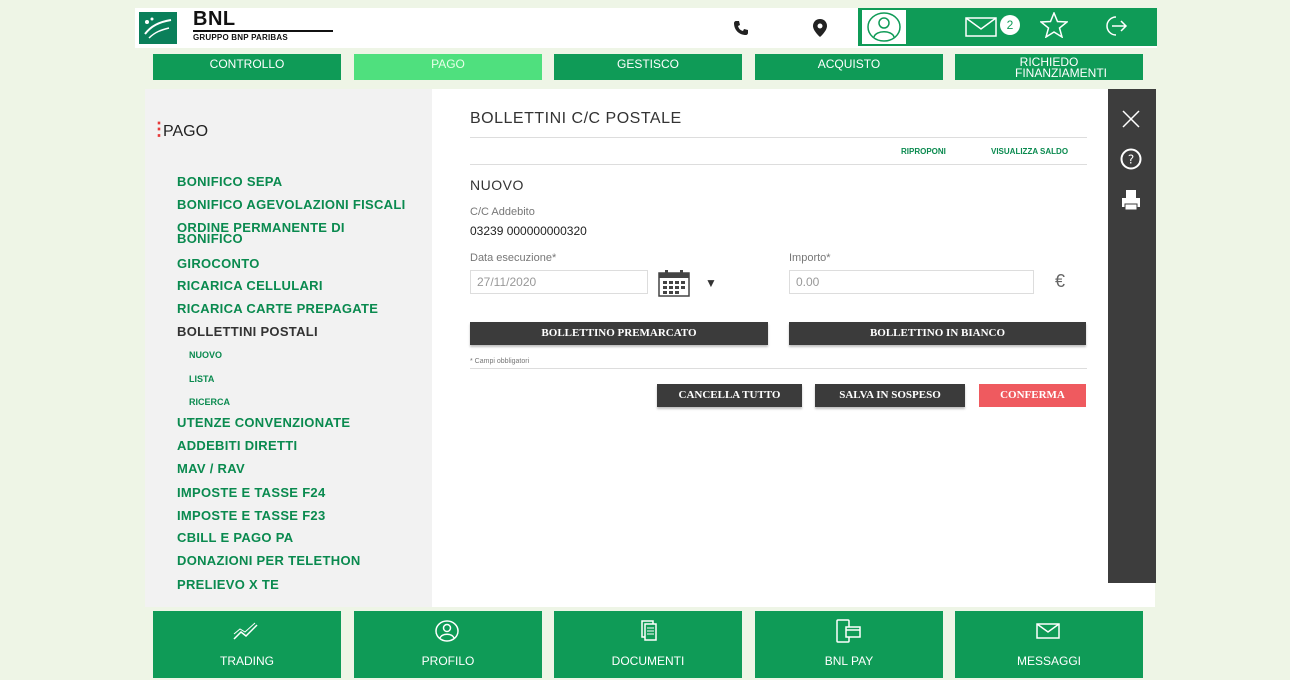 This screenshot has width=1290, height=680. What do you see at coordinates (1116, 28) in the screenshot?
I see `logout-icon` at bounding box center [1116, 28].